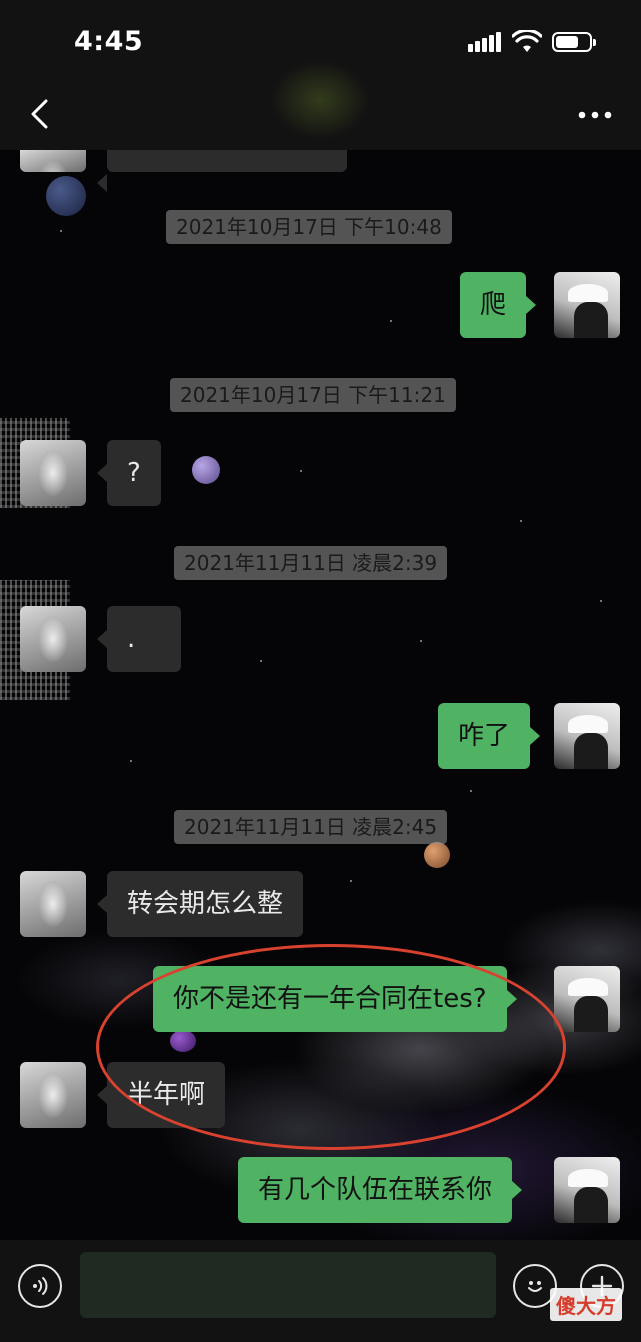 This screenshot has height=1342, width=641. Describe the element at coordinates (535, 1286) in the screenshot. I see `emoji-icon` at that location.